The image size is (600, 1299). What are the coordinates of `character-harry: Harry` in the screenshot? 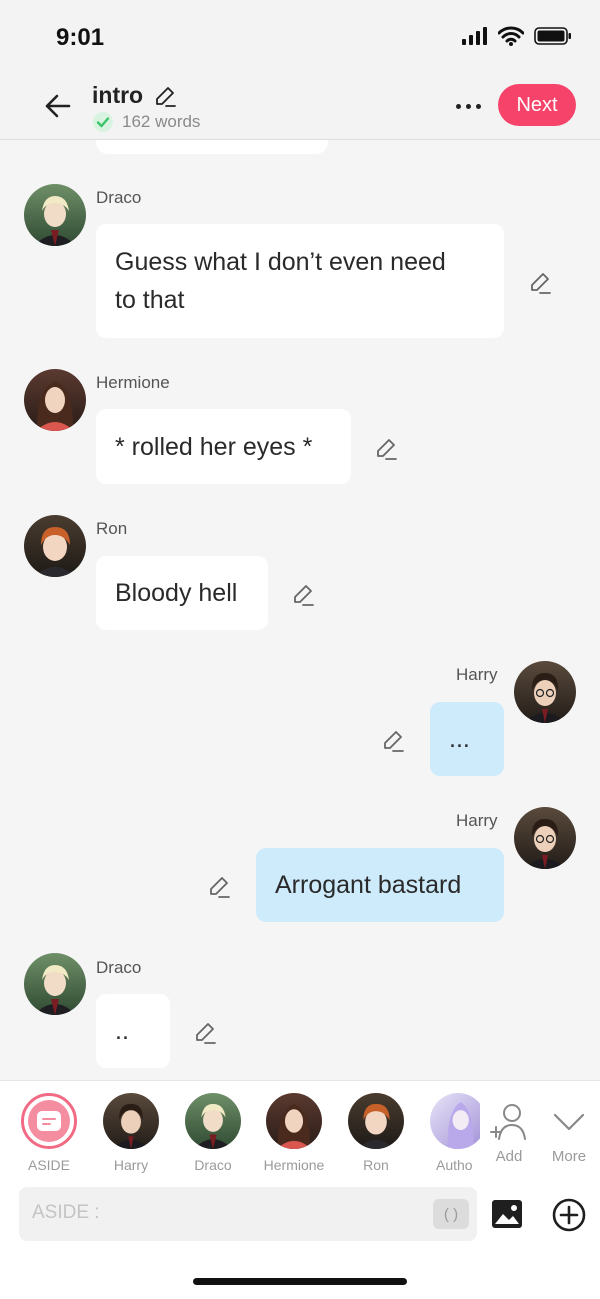 It's located at (131, 1133).